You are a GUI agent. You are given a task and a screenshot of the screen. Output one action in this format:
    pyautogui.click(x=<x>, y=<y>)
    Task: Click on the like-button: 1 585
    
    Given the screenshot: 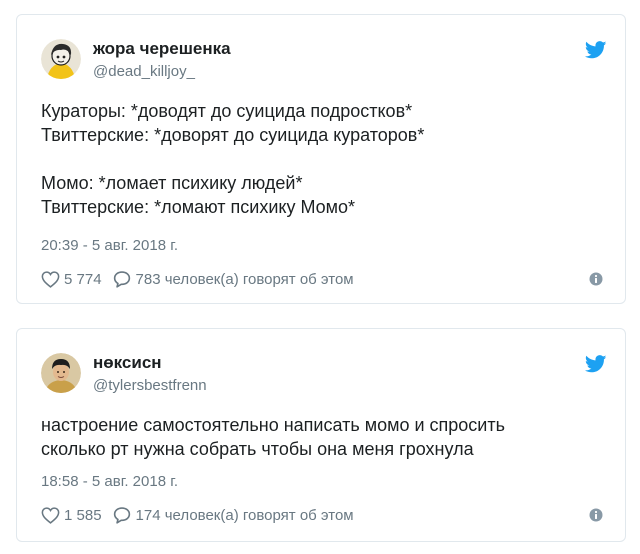 What is the action you would take?
    pyautogui.click(x=71, y=515)
    